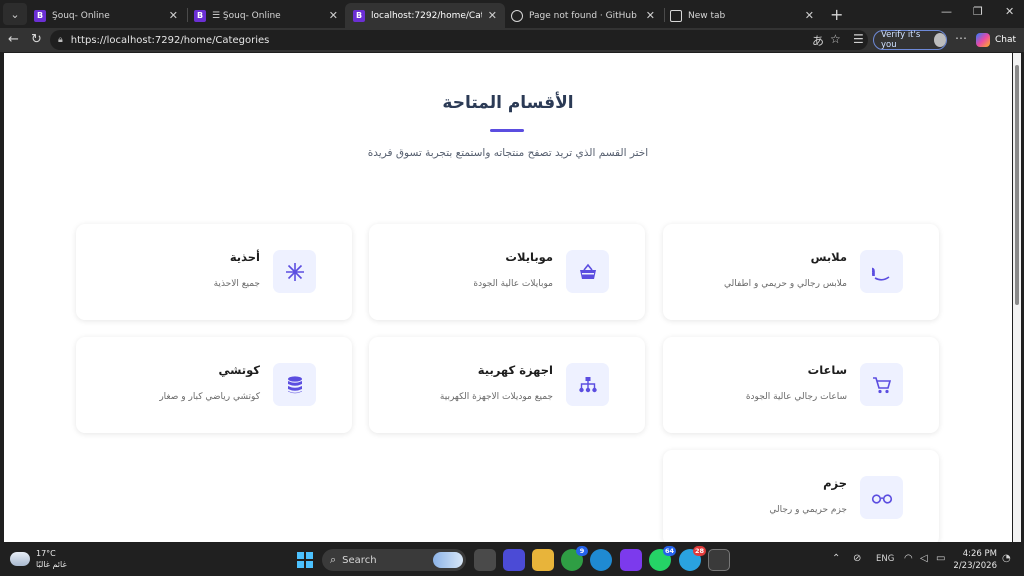 This screenshot has height=576, width=1024. I want to click on tab-label: localhost:7292/home/Categories, so click(426, 15).